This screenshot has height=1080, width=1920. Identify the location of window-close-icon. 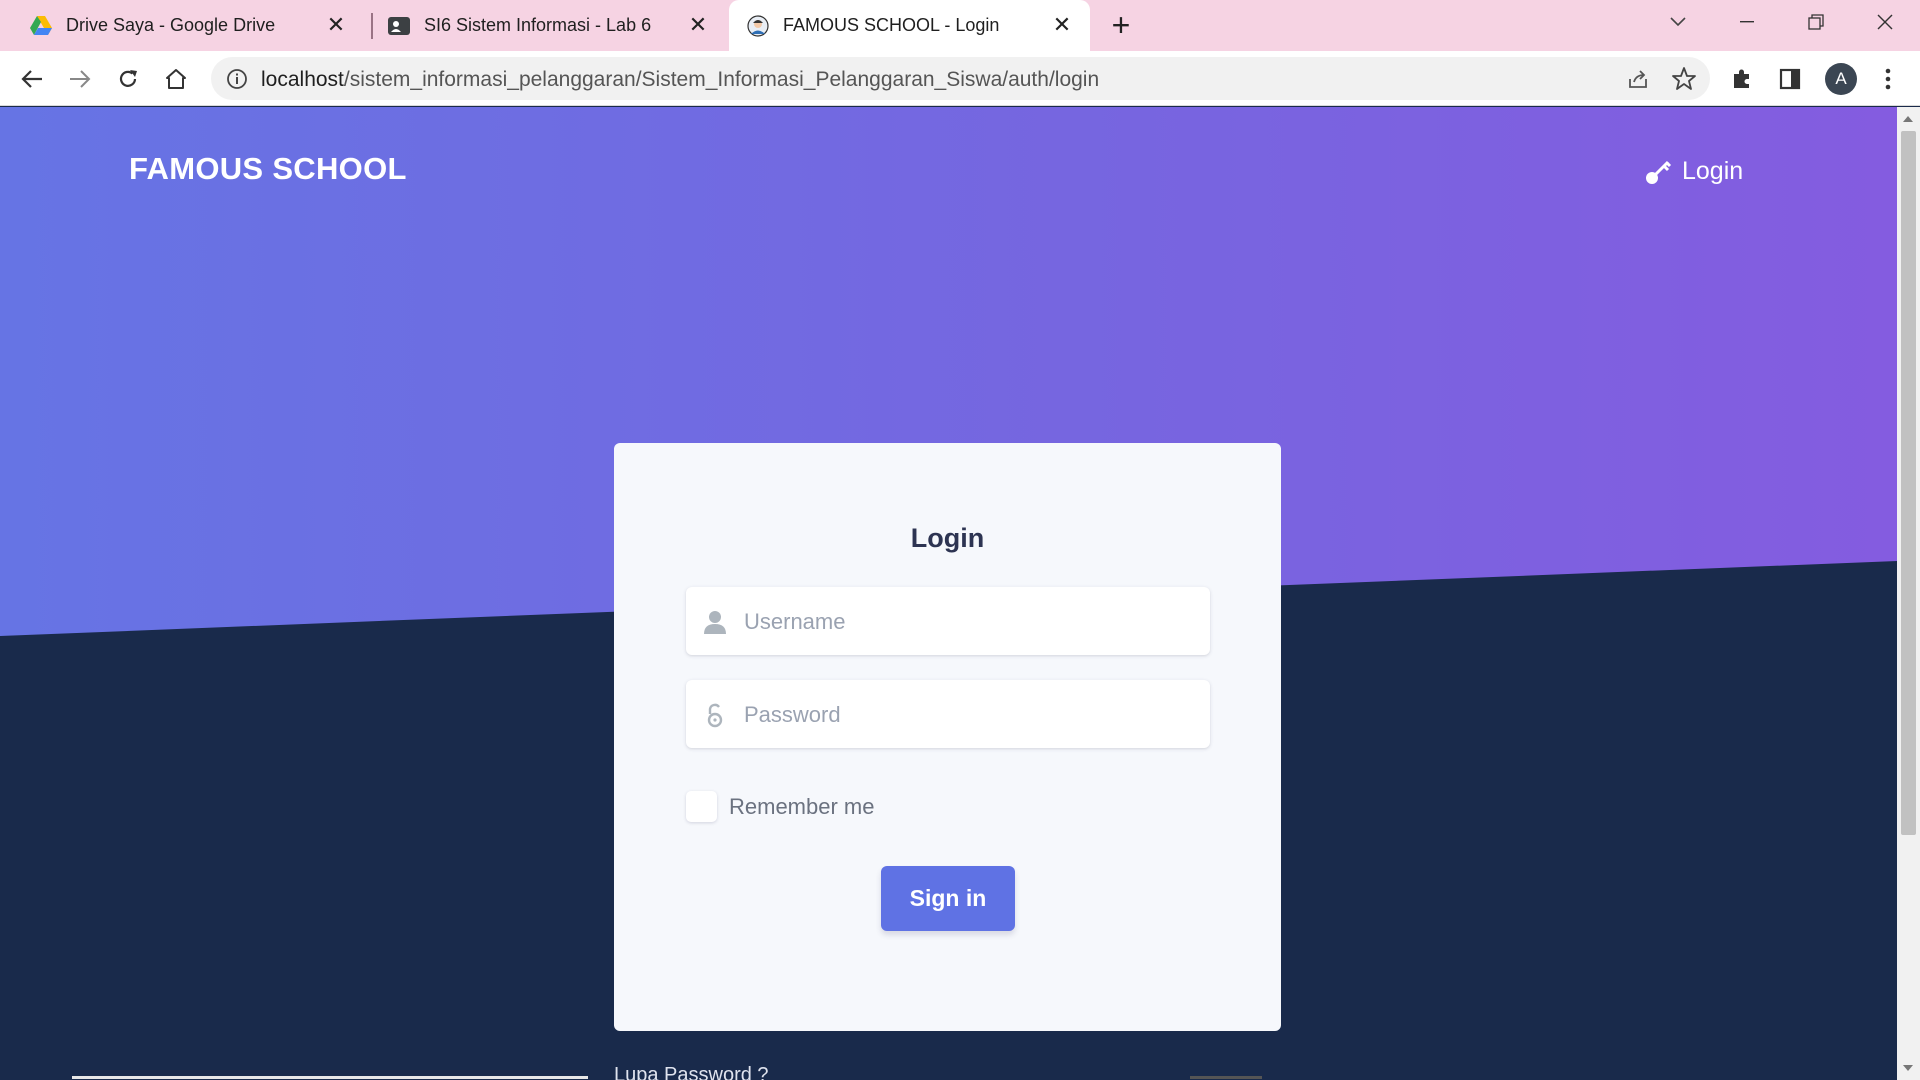
(1885, 22).